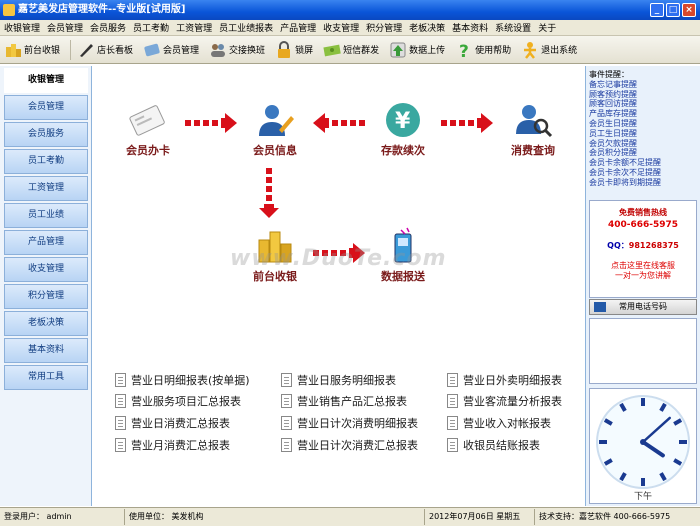  What do you see at coordinates (102, 9) in the screenshot?
I see `window-title: 嘉艺美发店管理软件--专业版[试用版]` at bounding box center [102, 9].